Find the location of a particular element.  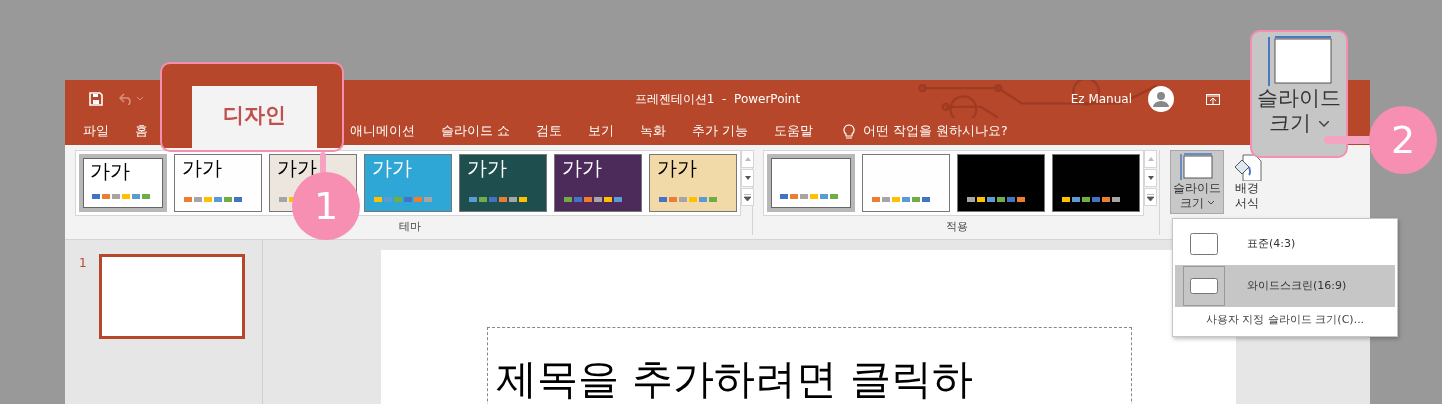

leader-line is located at coordinates (323, 163).